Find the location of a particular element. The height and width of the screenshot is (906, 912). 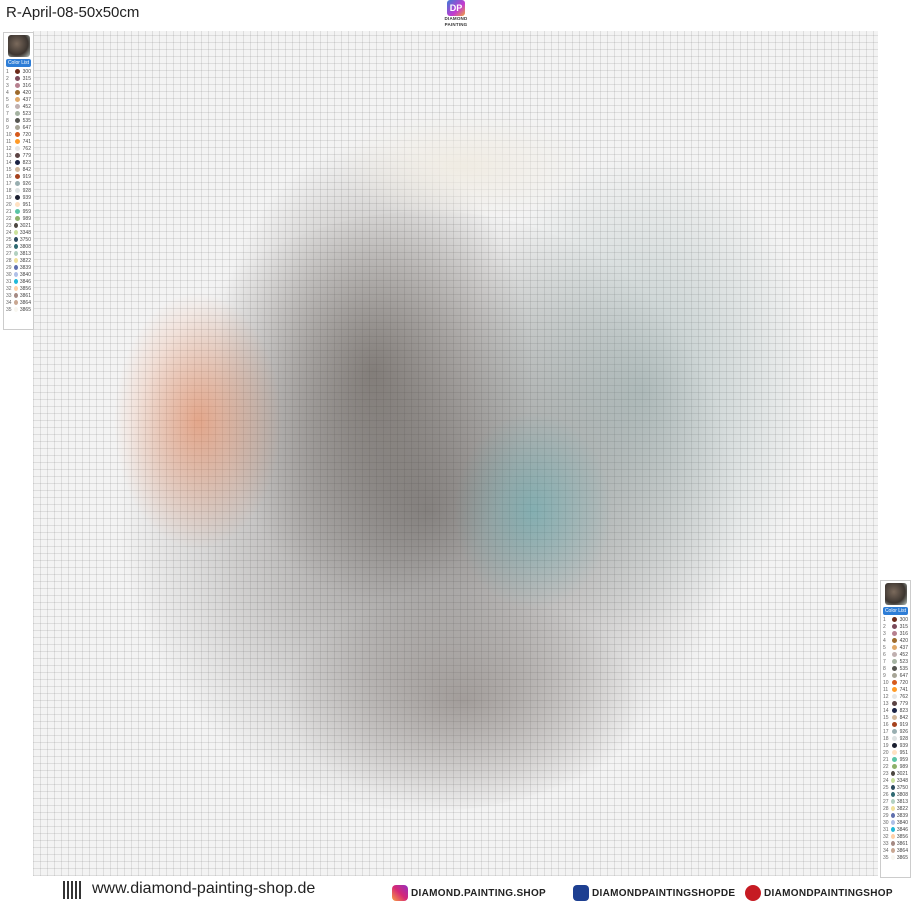

legend-row: 7 523 is located at coordinates (18, 113).